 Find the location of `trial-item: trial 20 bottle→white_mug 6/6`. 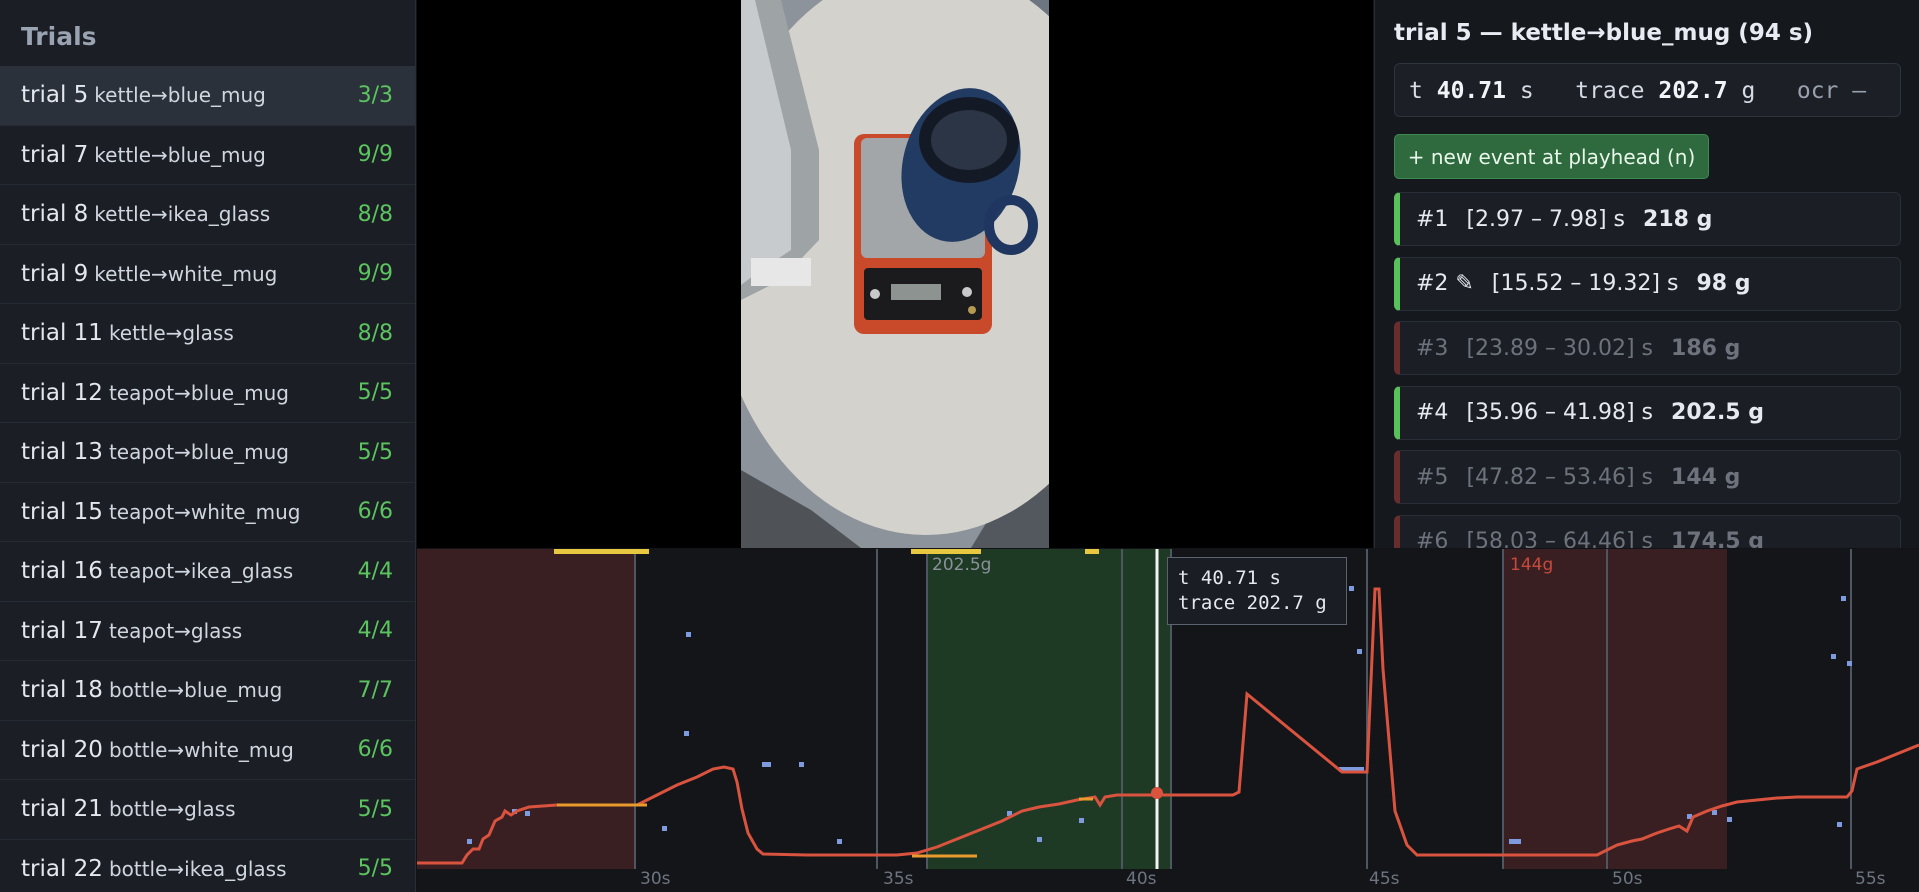

trial-item: trial 20 bottle→white_mug 6/6 is located at coordinates (207, 750).